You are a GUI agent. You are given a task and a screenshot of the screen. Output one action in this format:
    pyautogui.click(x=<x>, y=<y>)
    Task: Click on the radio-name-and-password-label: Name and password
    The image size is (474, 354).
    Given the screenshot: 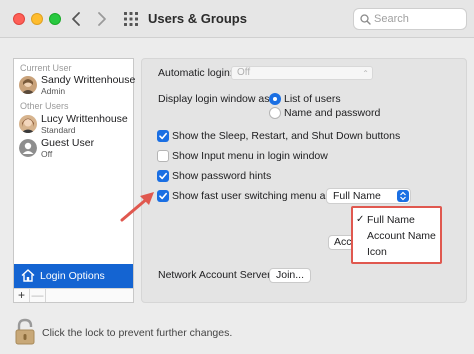 What is the action you would take?
    pyautogui.click(x=332, y=113)
    